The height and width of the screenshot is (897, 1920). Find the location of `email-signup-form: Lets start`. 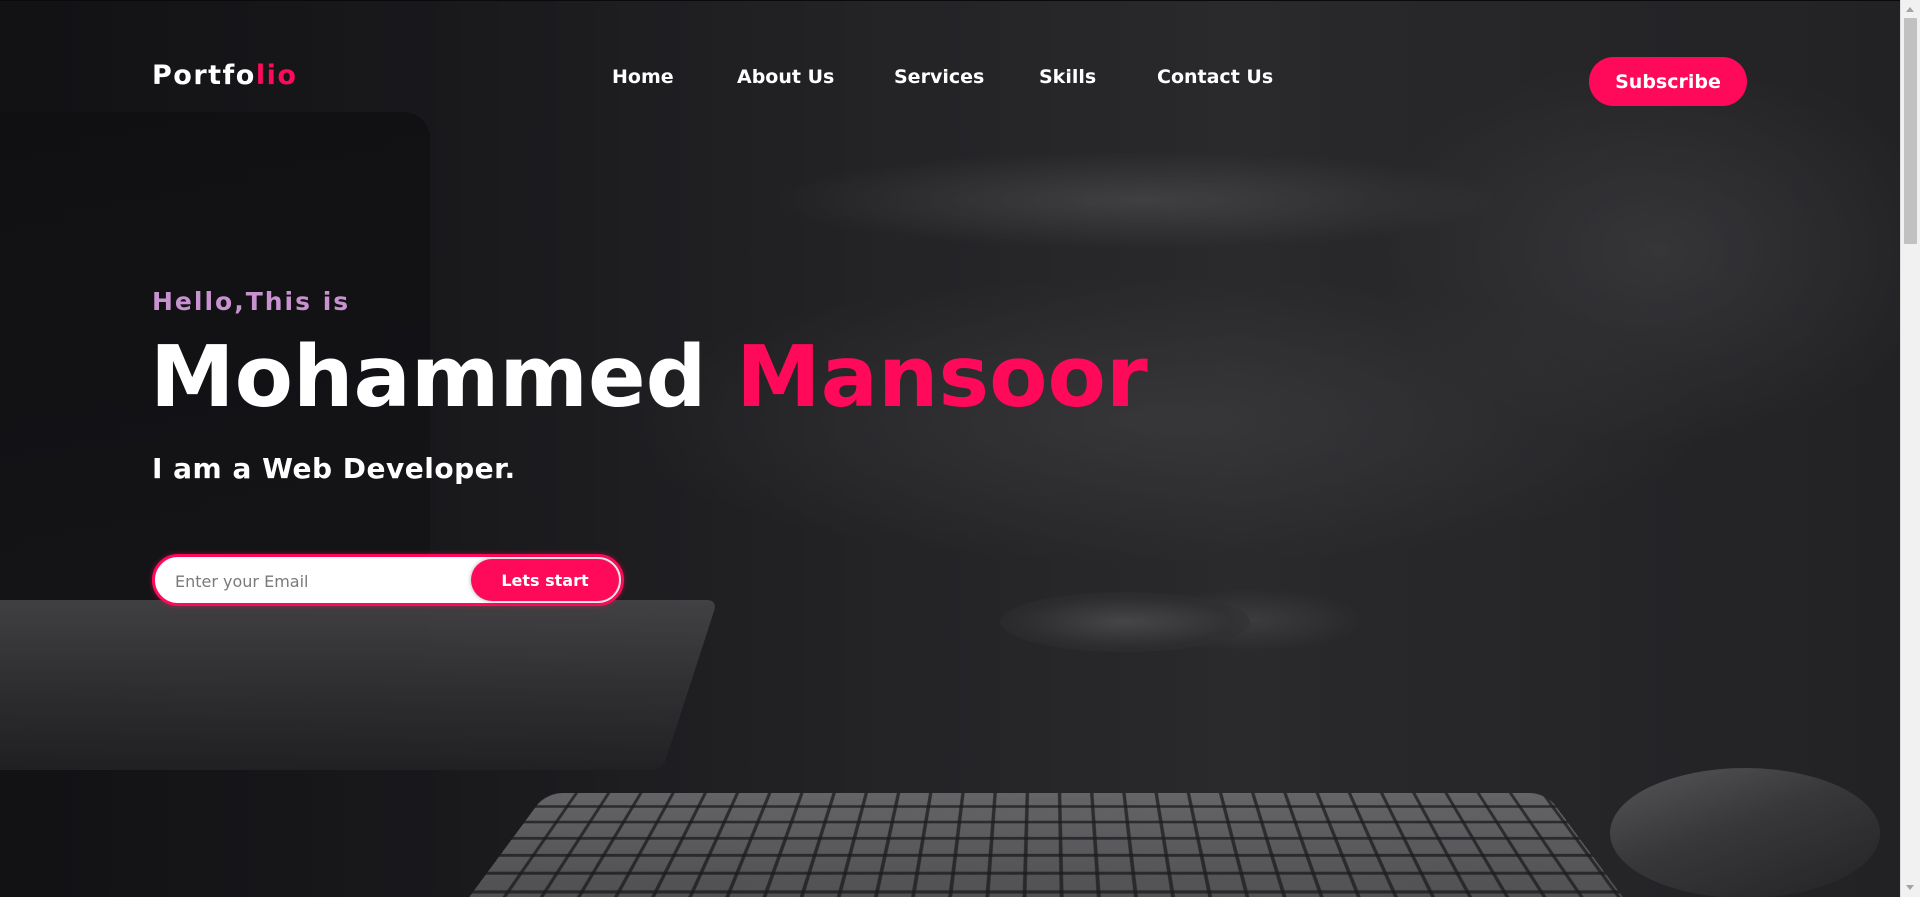

email-signup-form: Lets start is located at coordinates (388, 580).